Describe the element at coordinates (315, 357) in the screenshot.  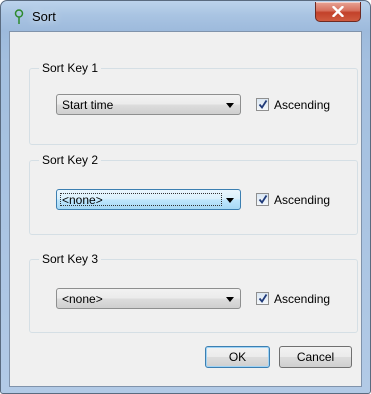
I see `cancel-button: Cancel` at that location.